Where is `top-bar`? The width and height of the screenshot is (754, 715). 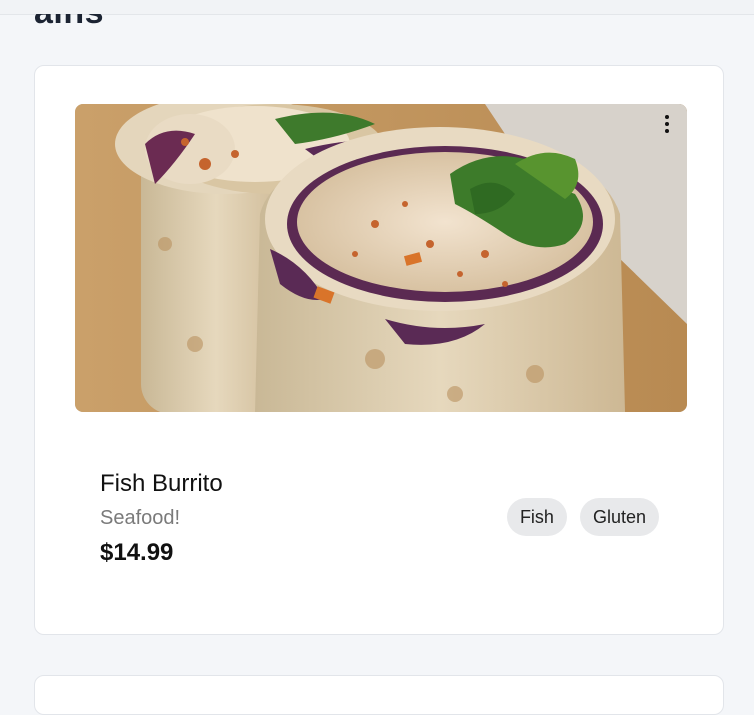 top-bar is located at coordinates (377, 7).